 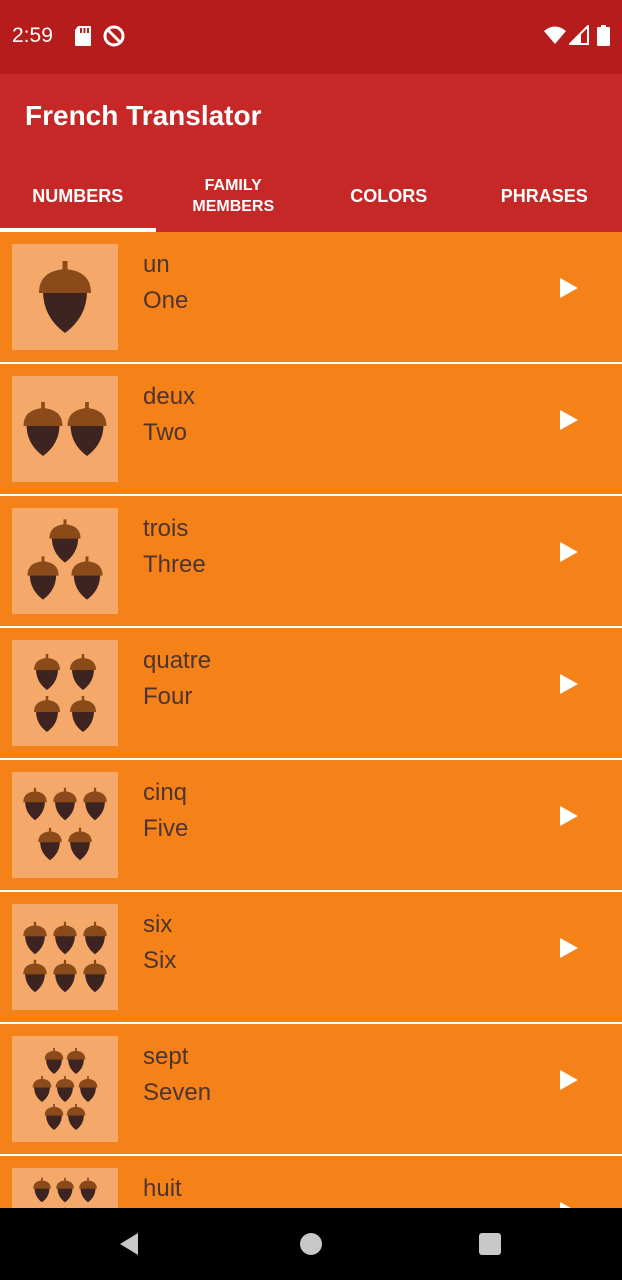 I want to click on tab-family-members: FAMILY MEMBERS, so click(x=234, y=196).